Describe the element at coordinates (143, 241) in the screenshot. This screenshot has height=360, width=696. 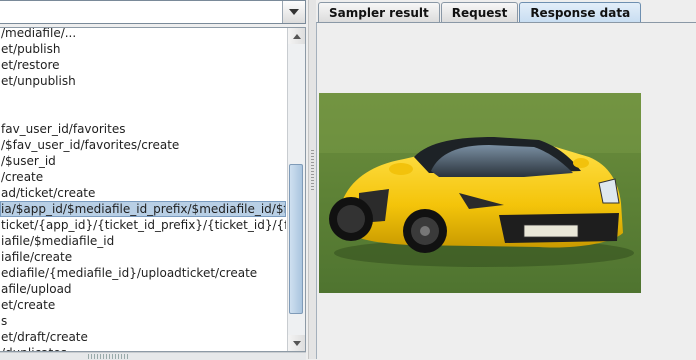
I see `sampler-list-item: iafile/$mediafile_id` at that location.